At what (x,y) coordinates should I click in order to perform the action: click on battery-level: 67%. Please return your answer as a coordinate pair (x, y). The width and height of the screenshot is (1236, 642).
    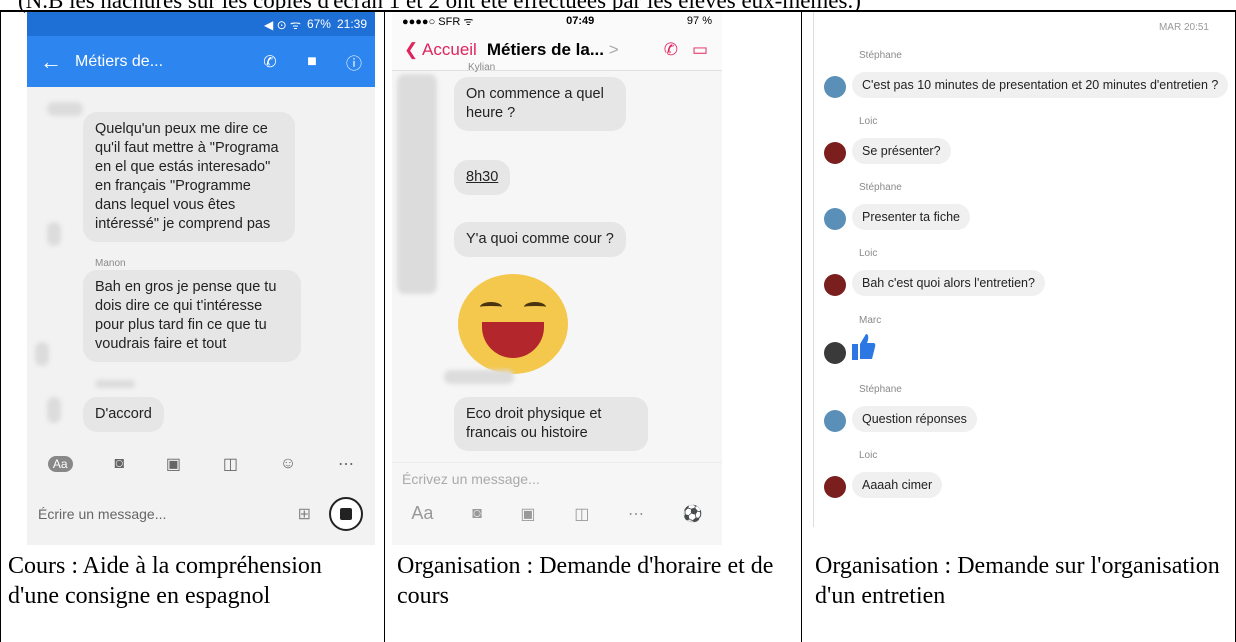
    Looking at the image, I should click on (318, 24).